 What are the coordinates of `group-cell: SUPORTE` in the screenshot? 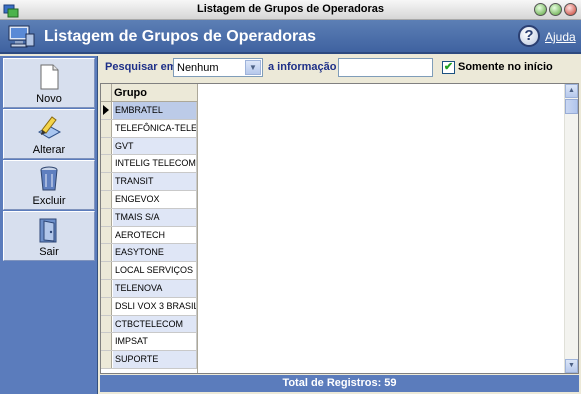 It's located at (155, 359).